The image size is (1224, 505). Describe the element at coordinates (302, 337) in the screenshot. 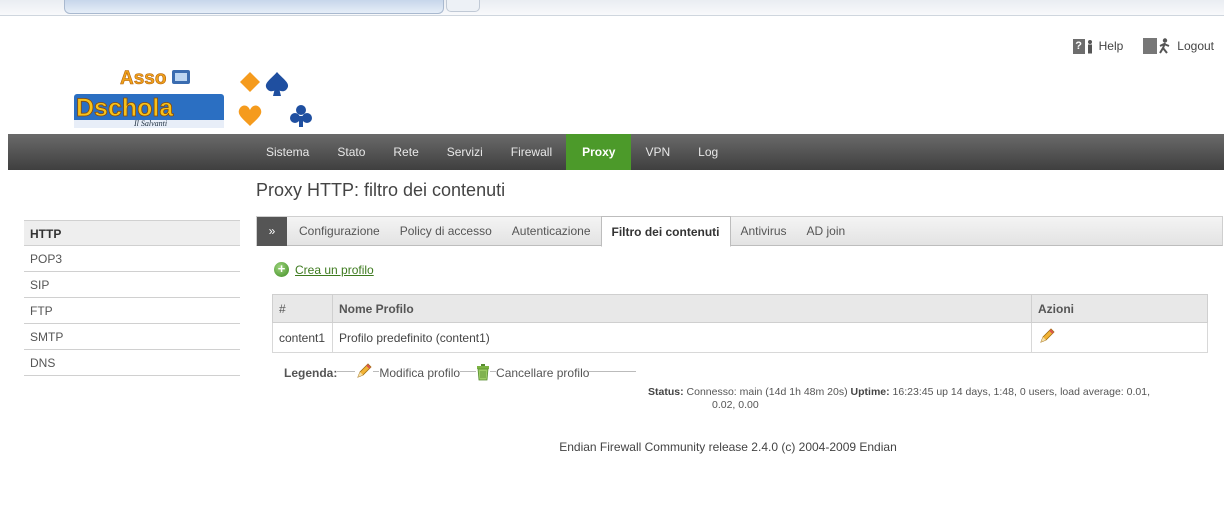

I see `profile-id-cell: content1` at that location.